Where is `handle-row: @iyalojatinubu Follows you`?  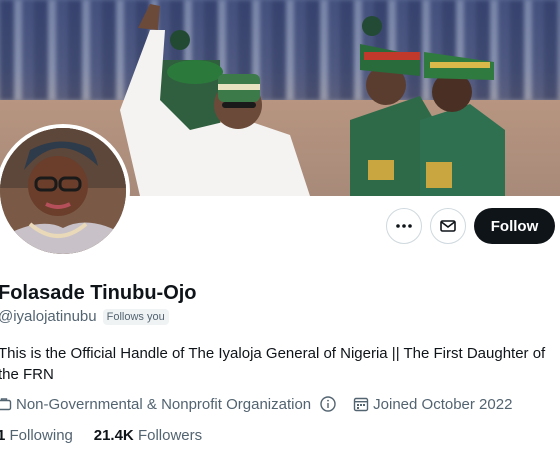 handle-row: @iyalojatinubu Follows you is located at coordinates (84, 316).